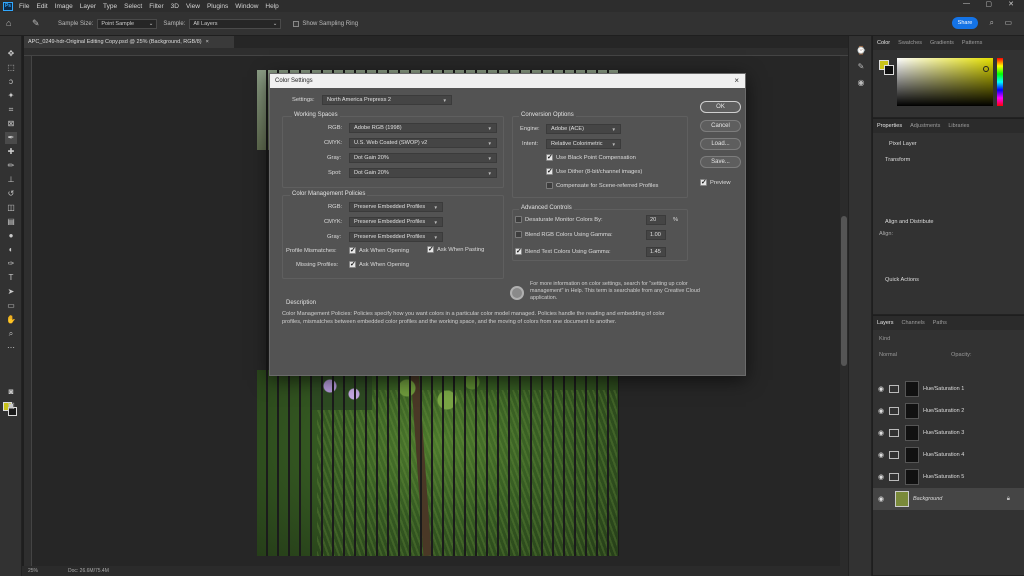 The width and height of the screenshot is (1024, 576). I want to click on tab-channels: Channels, so click(913, 323).